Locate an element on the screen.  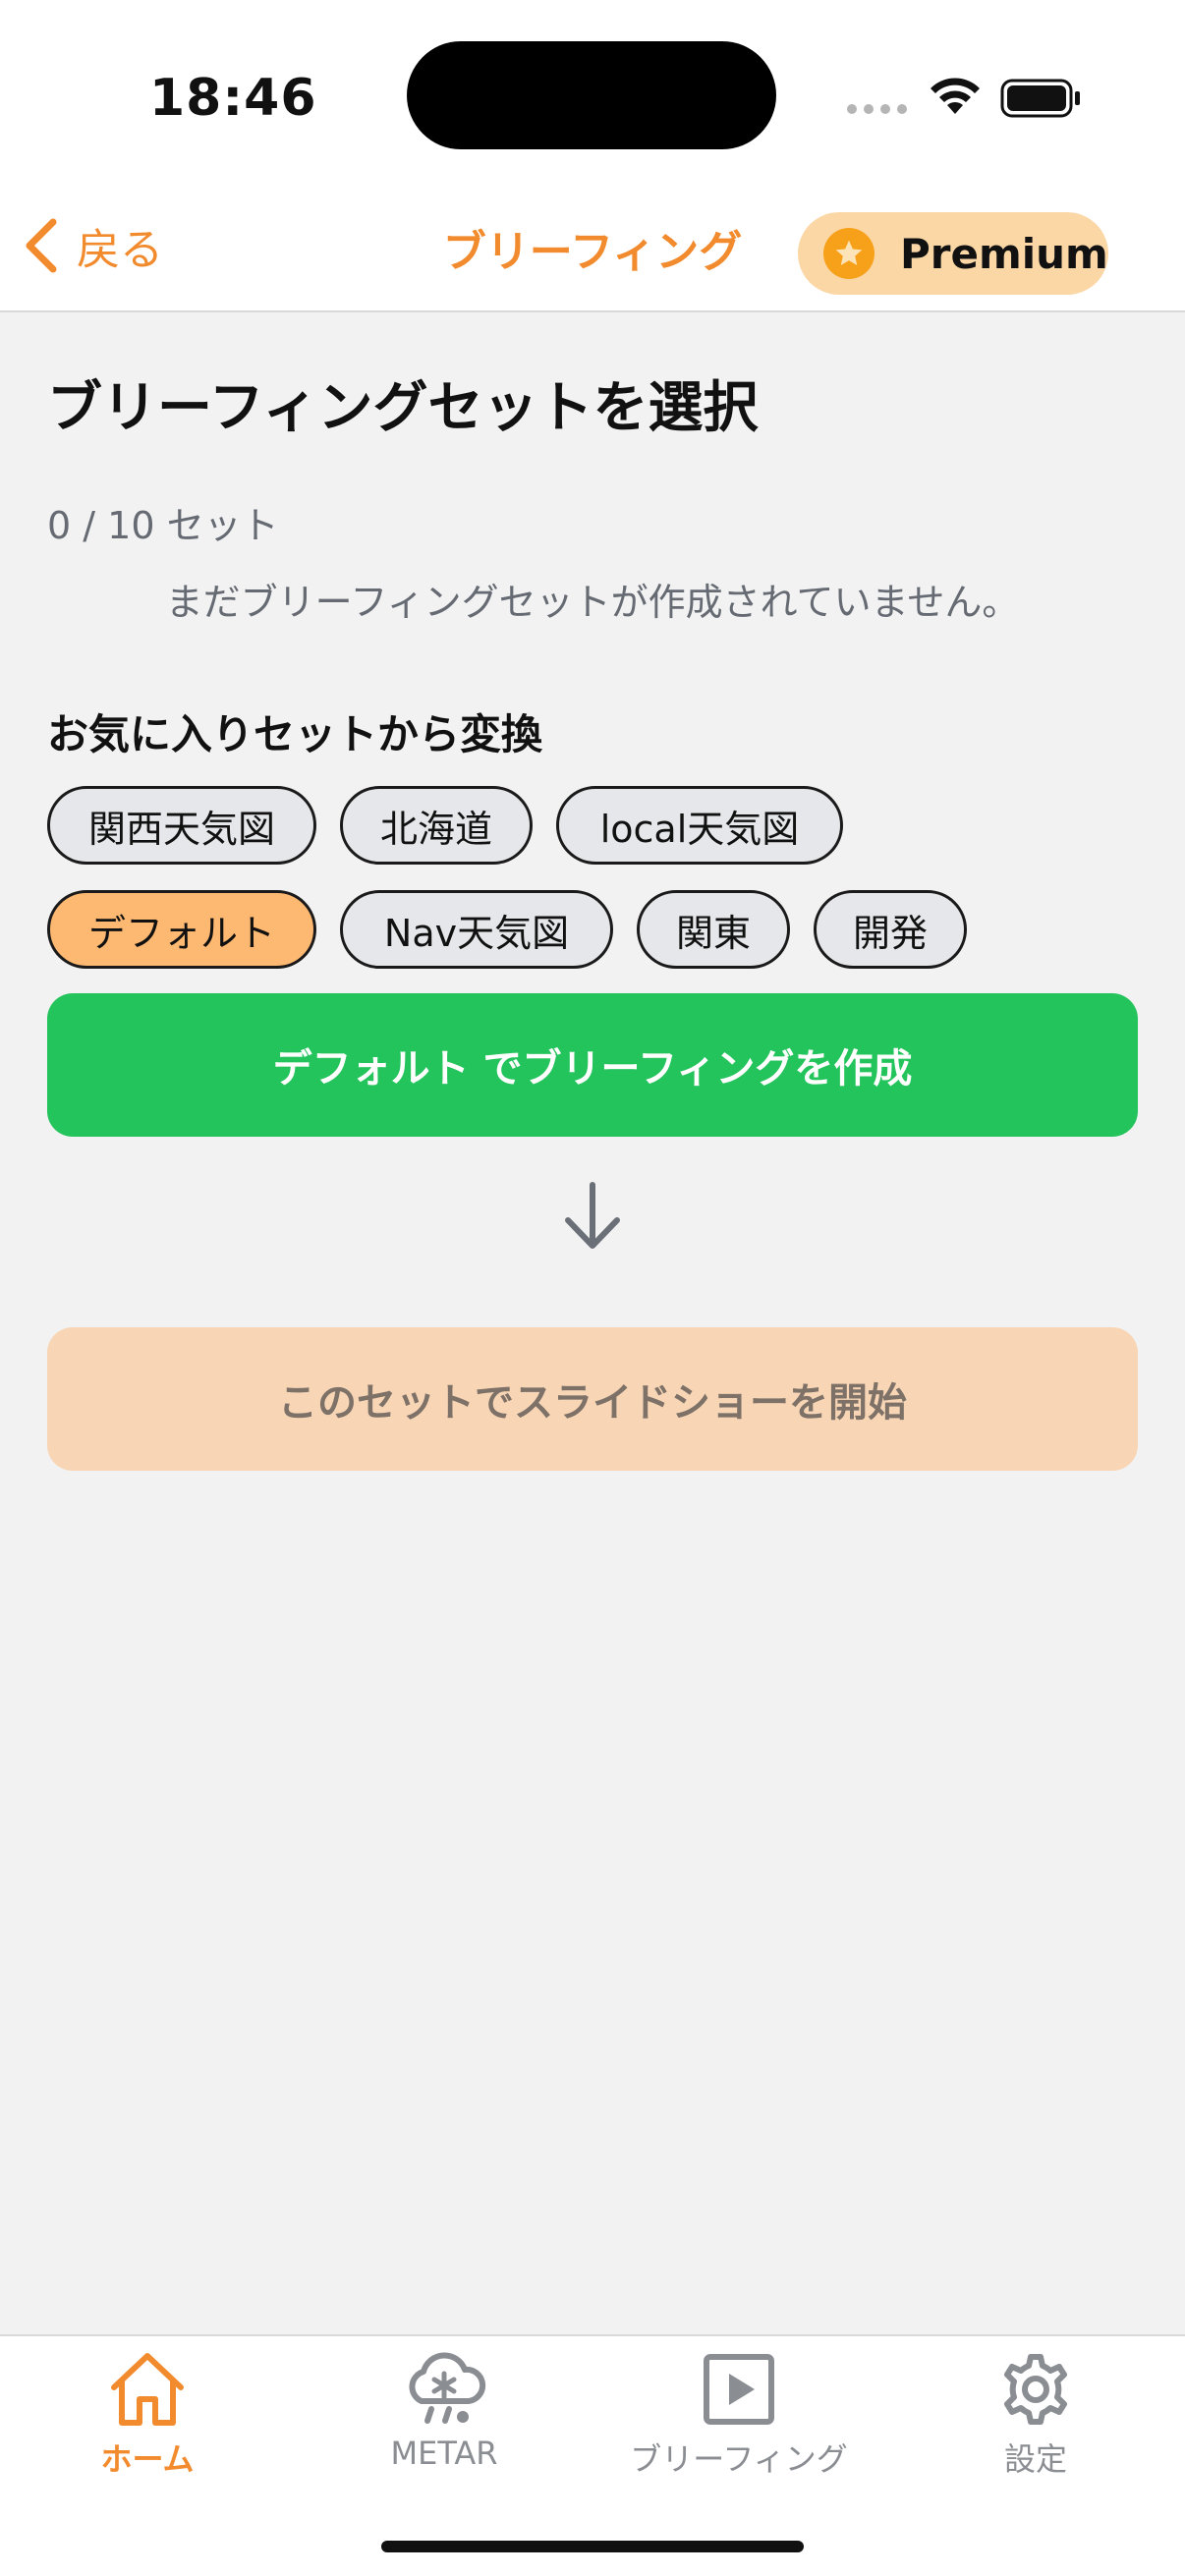
back-label: 戻る is located at coordinates (120, 250).